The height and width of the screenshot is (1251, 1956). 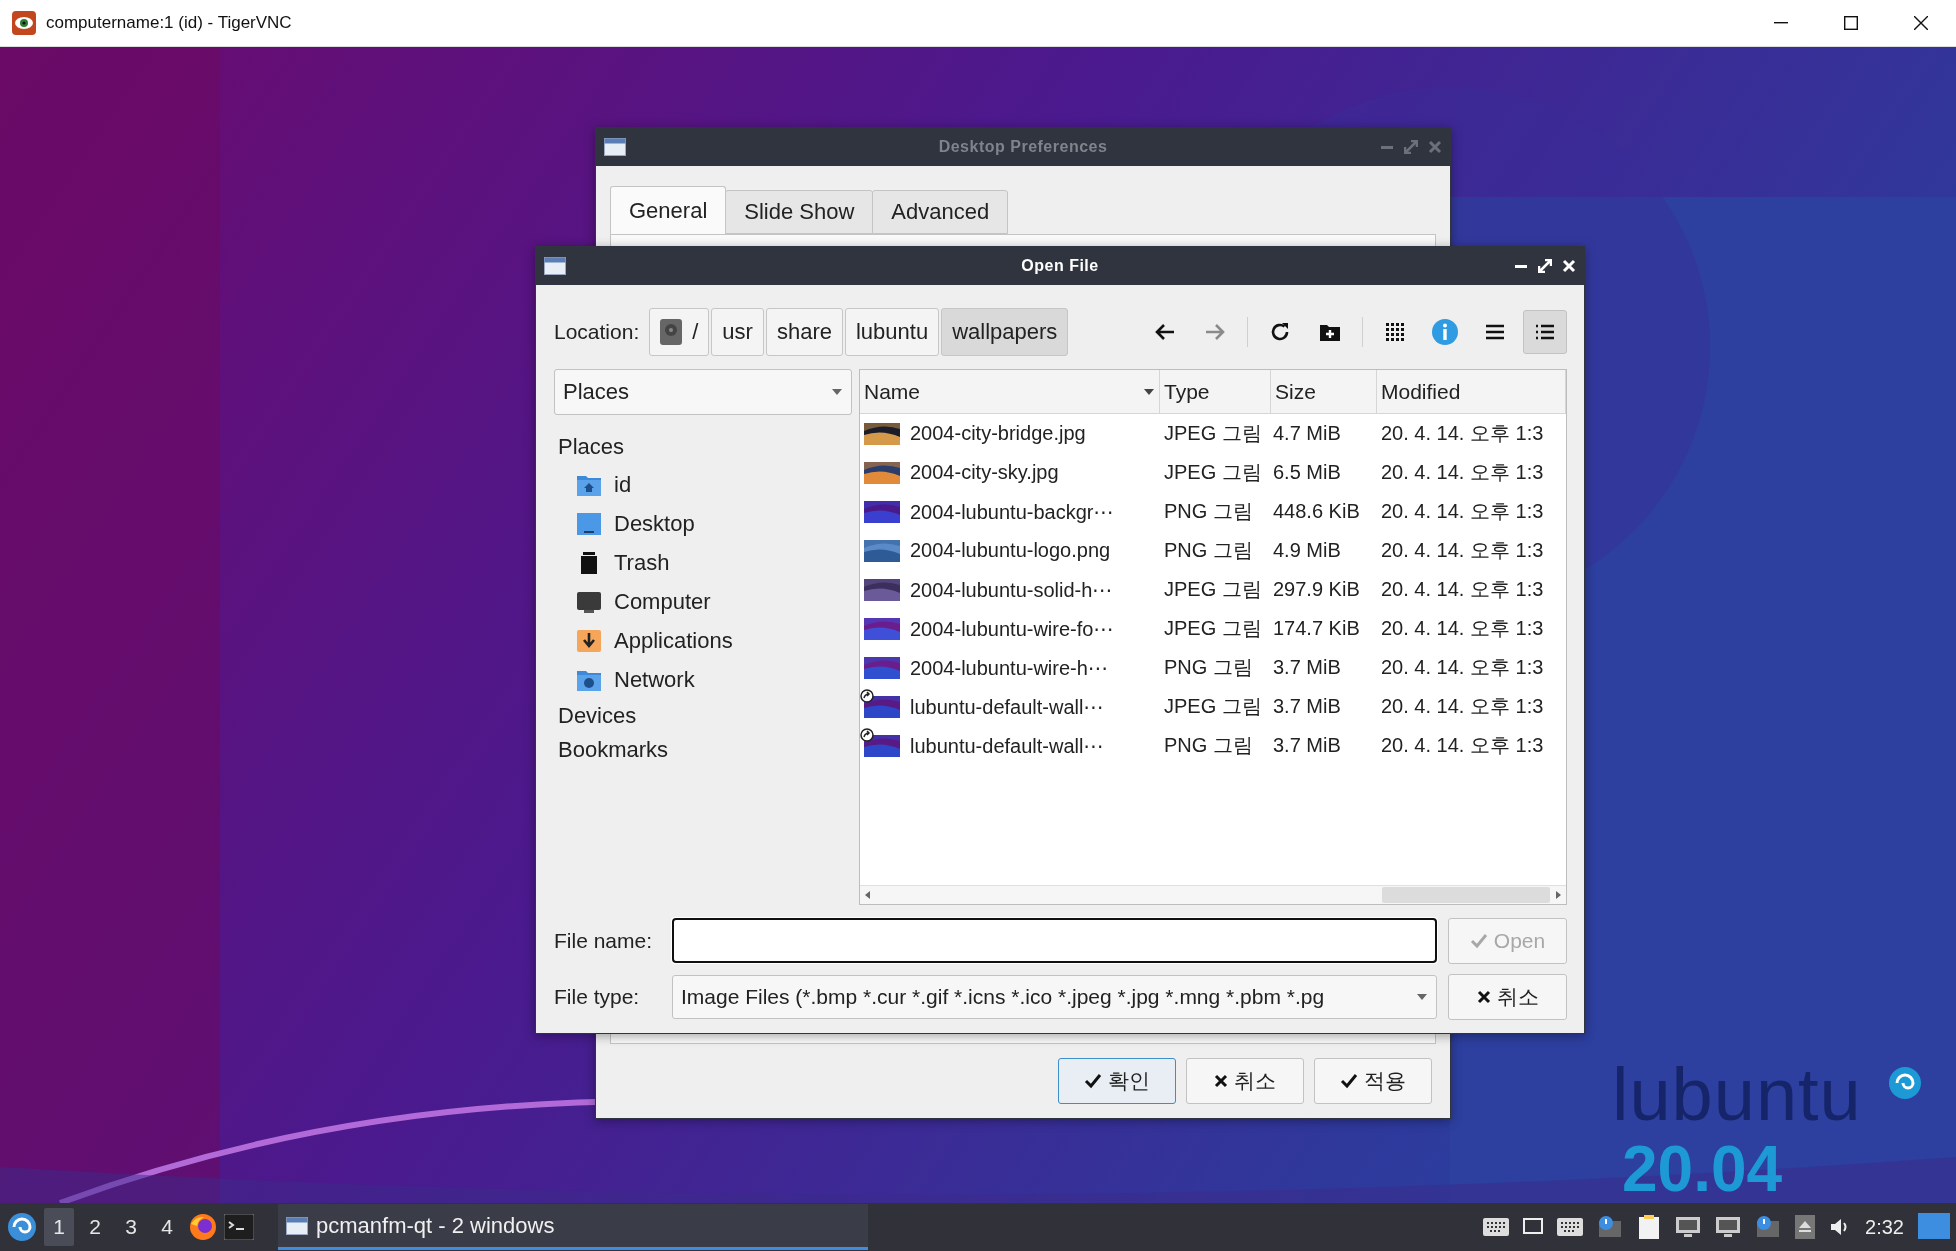 I want to click on task-button: pcmanfm-qt - 2 windows, so click(x=573, y=1227).